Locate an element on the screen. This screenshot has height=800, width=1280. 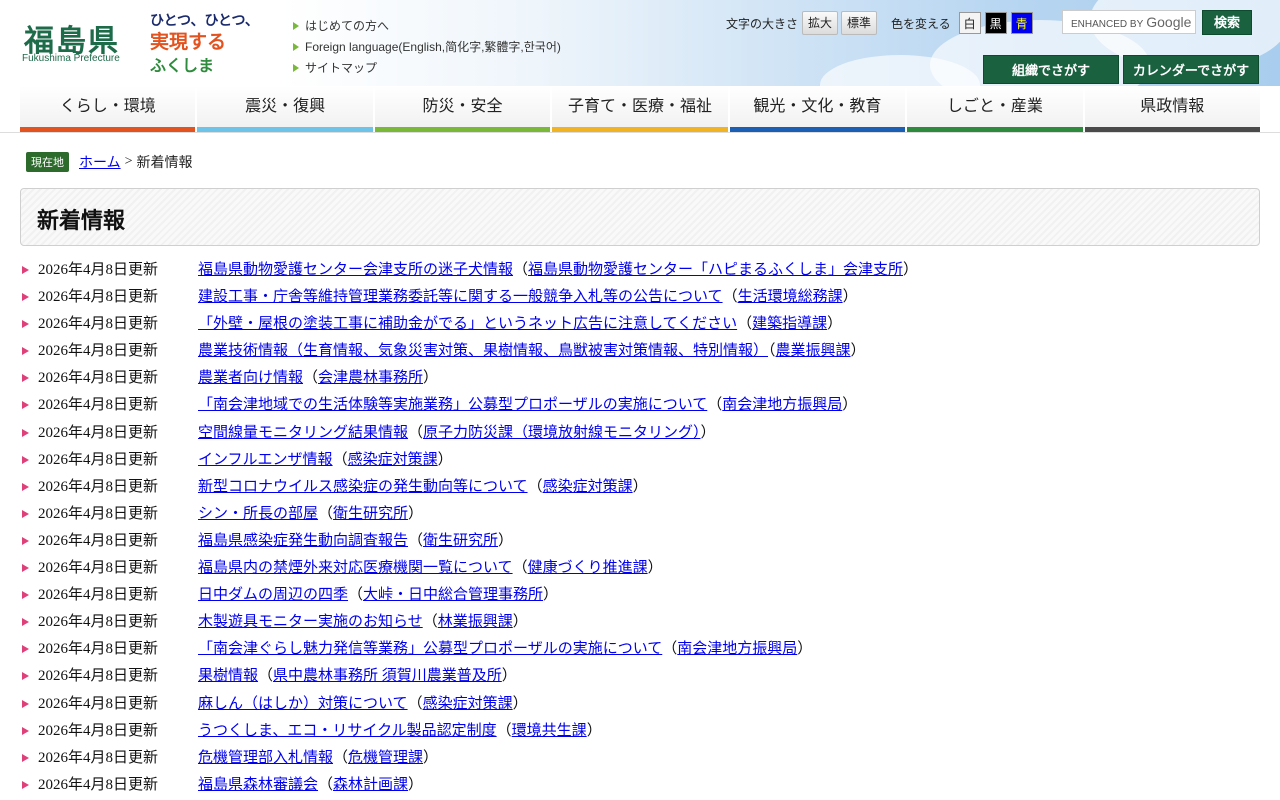
news-title-link: うつくしま、エコ・リサイクル製品認定制度 is located at coordinates (347, 731).